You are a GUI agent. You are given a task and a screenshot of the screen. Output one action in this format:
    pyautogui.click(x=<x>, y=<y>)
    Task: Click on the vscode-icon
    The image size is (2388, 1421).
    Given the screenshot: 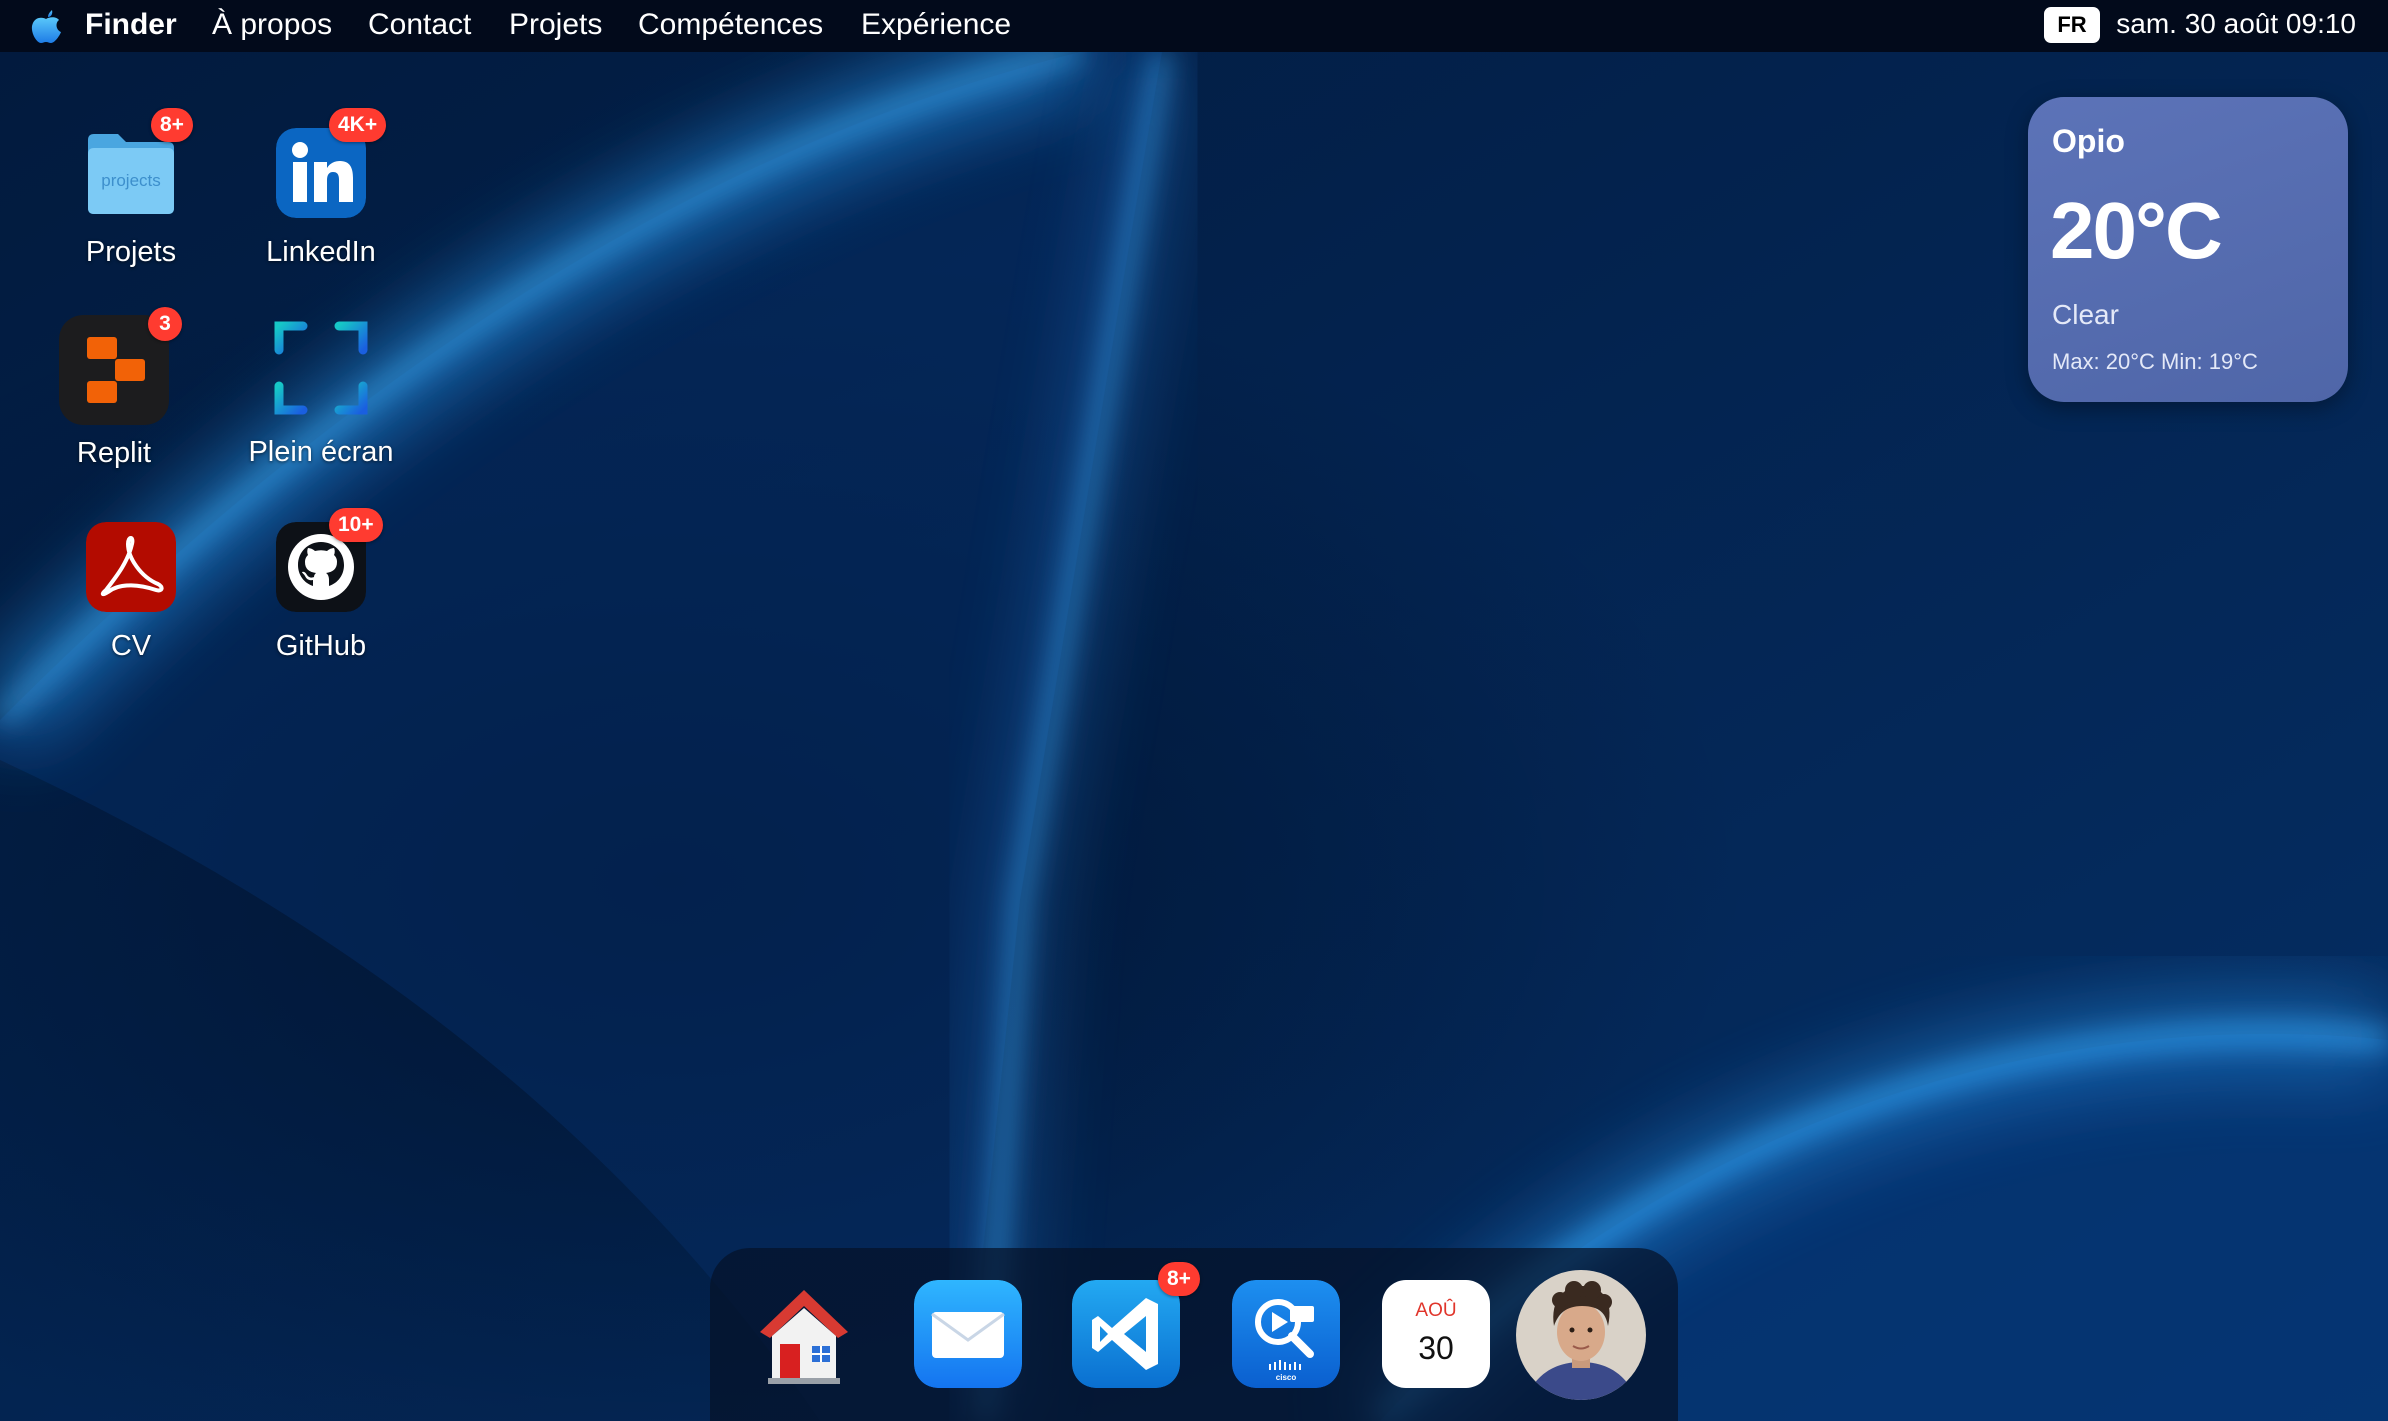 What is the action you would take?
    pyautogui.click(x=1126, y=1334)
    